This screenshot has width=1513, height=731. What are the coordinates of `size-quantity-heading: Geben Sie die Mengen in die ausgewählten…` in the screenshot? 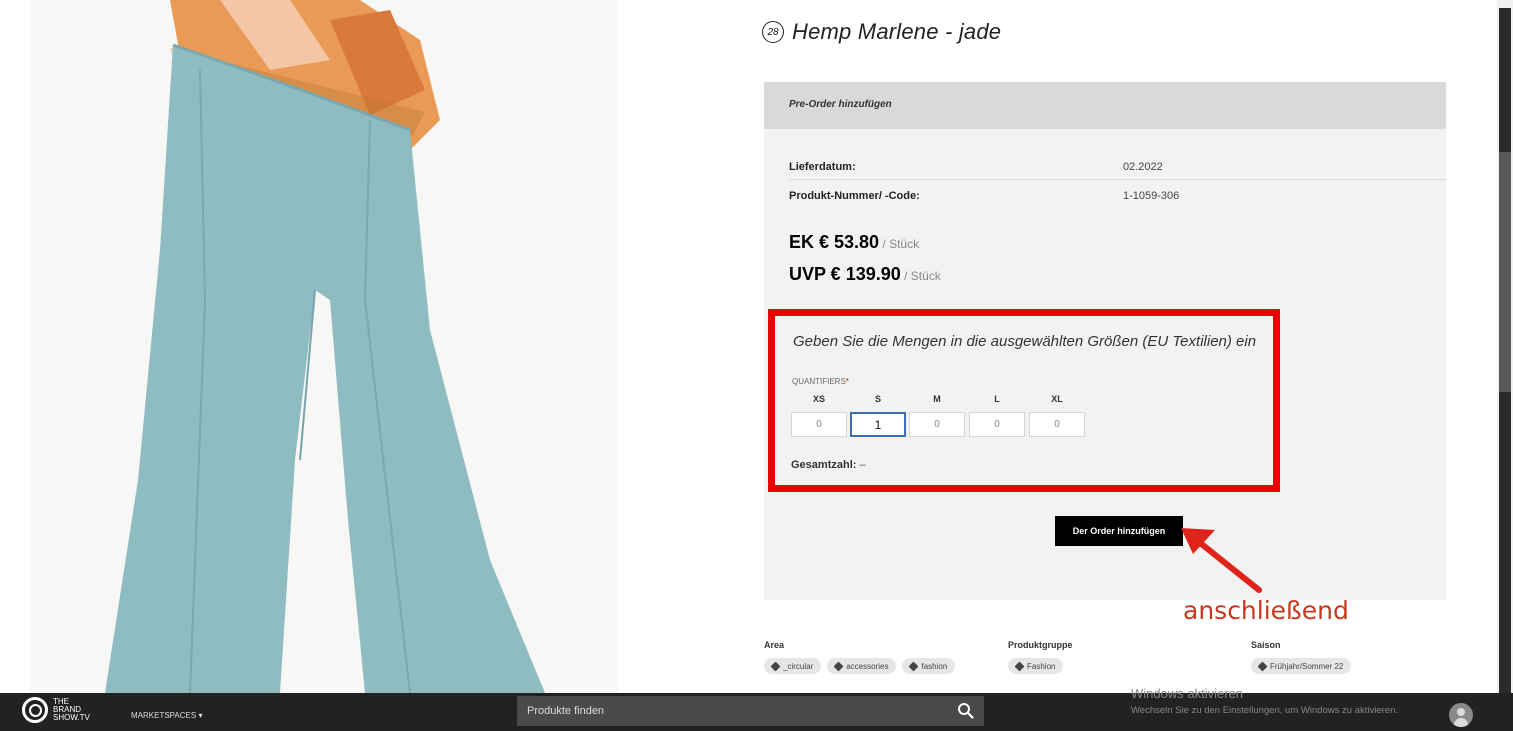 It's located at (1025, 341).